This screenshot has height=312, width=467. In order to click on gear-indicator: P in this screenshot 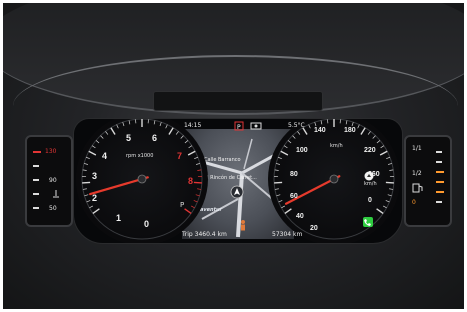, I will do `click(182, 205)`.